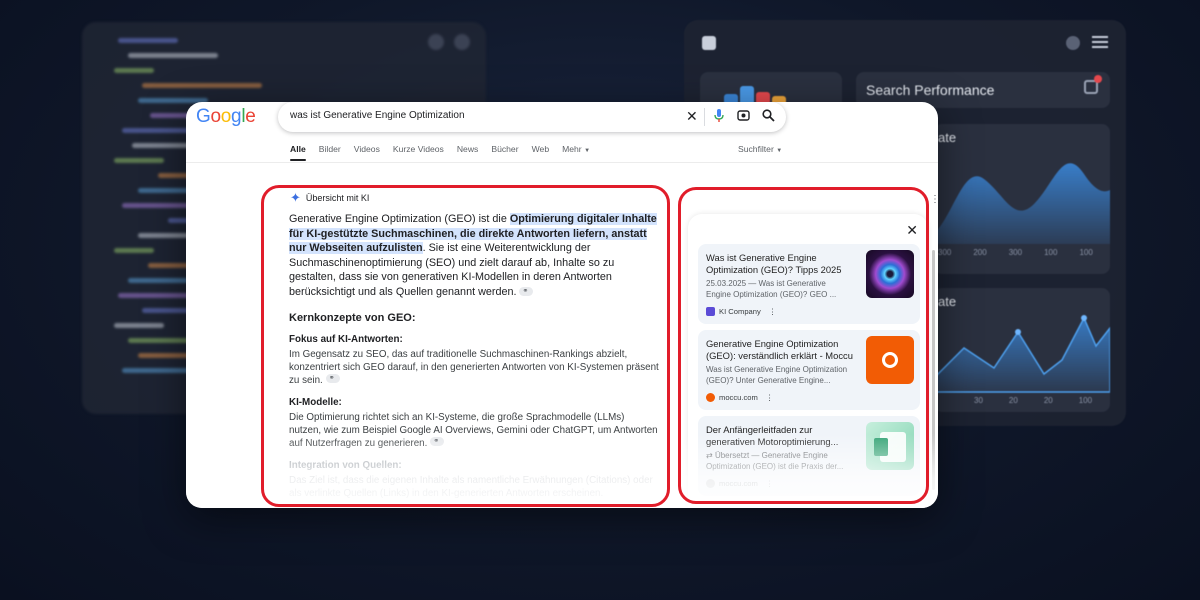 The width and height of the screenshot is (1200, 600). I want to click on tab-more-label: Mehr, so click(572, 149).